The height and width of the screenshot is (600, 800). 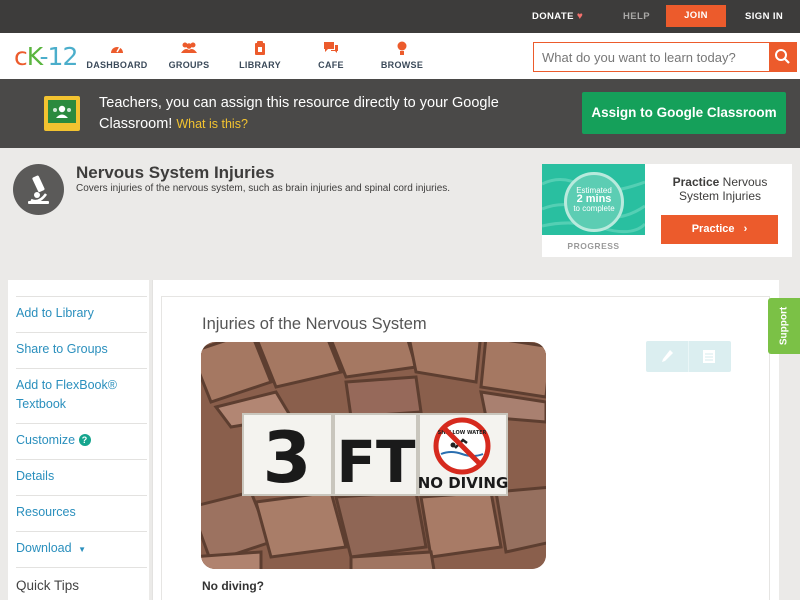 What do you see at coordinates (696, 16) in the screenshot?
I see `join-button: JOIN` at bounding box center [696, 16].